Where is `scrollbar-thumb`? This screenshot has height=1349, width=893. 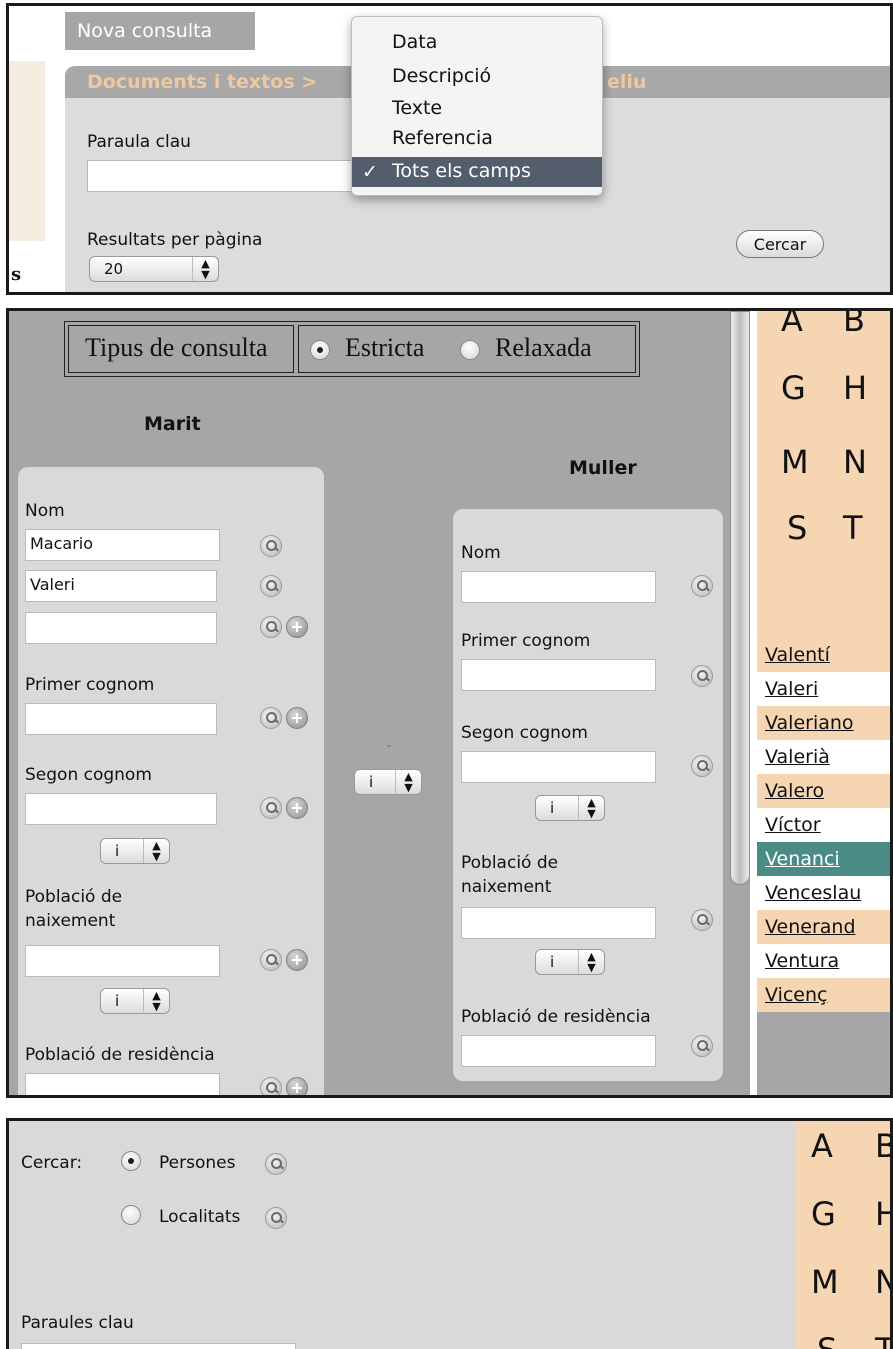
scrollbar-thumb is located at coordinates (740, 598).